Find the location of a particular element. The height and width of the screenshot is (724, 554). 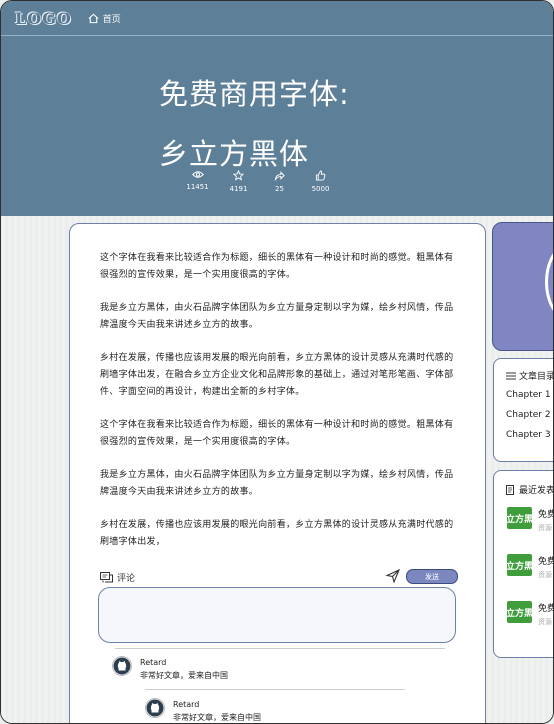

stat-likes: 5000 is located at coordinates (320, 181).